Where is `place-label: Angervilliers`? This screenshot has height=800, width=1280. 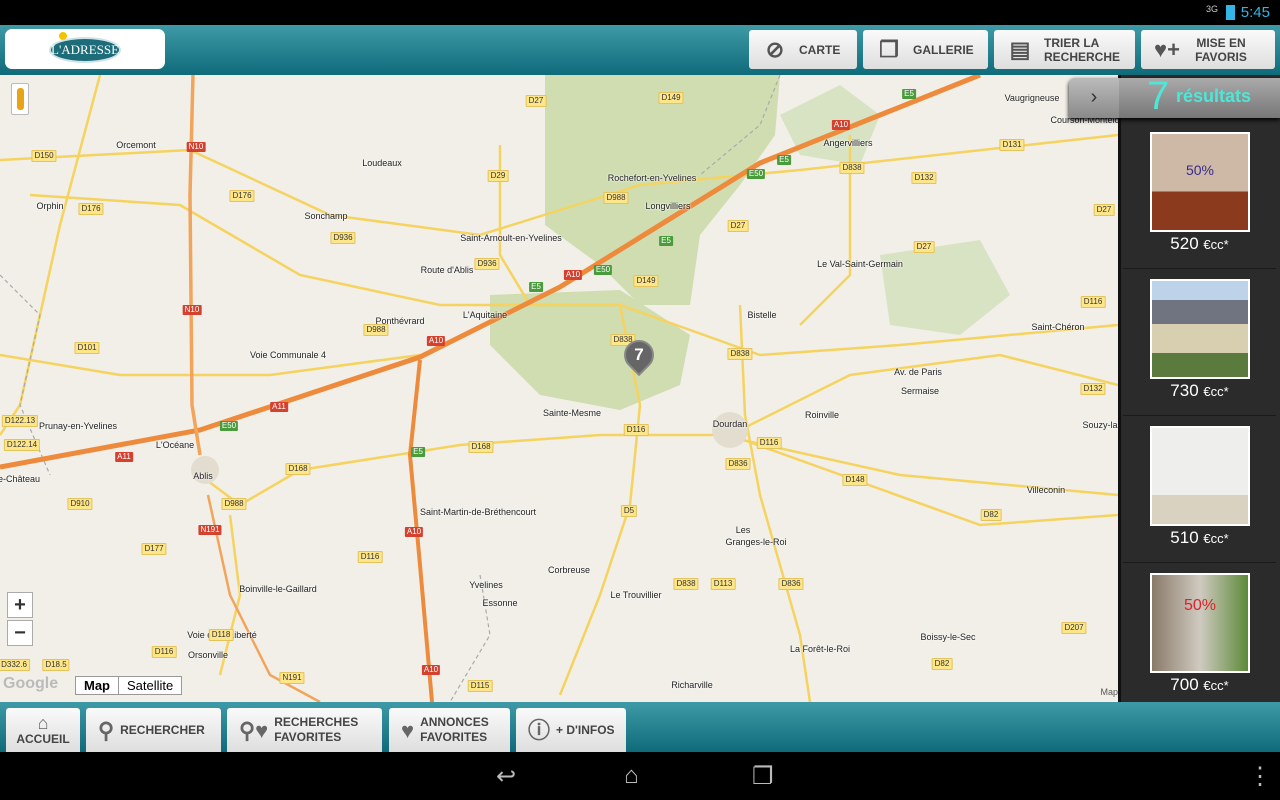
place-label: Angervilliers is located at coordinates (848, 143).